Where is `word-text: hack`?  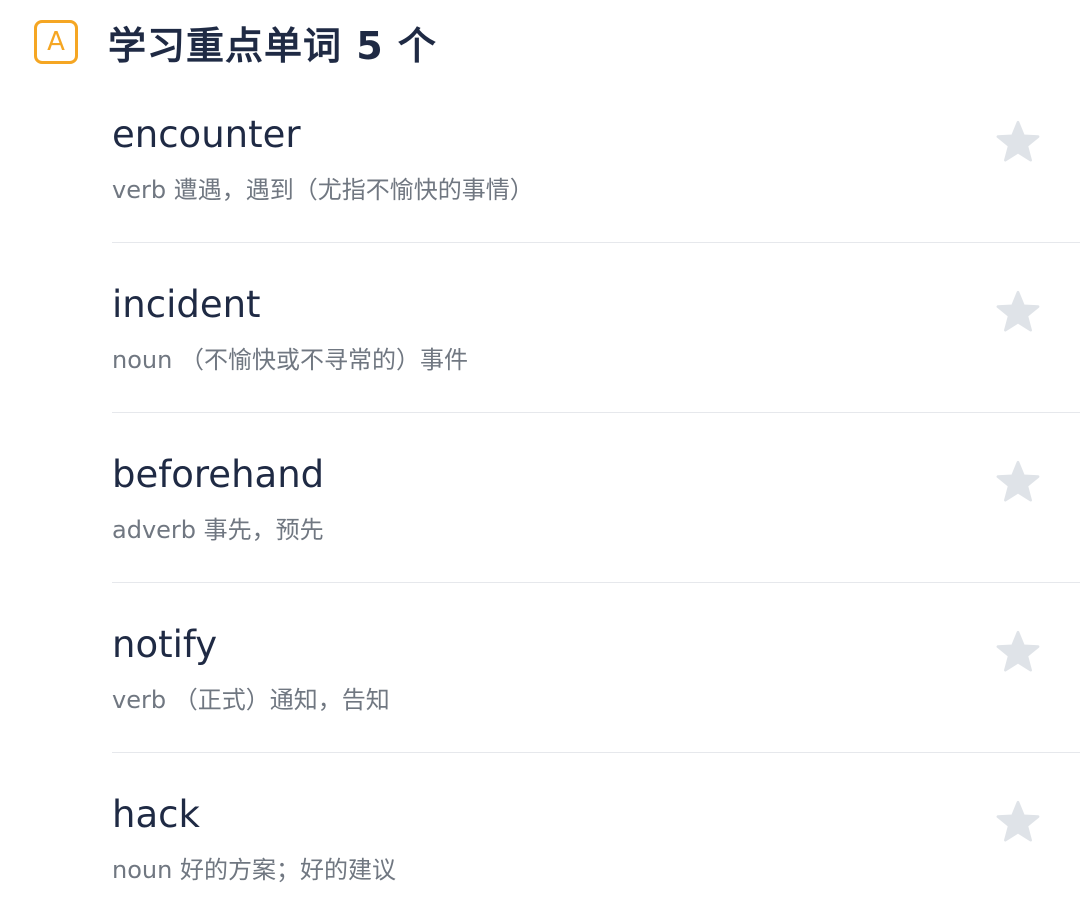 word-text: hack is located at coordinates (156, 814).